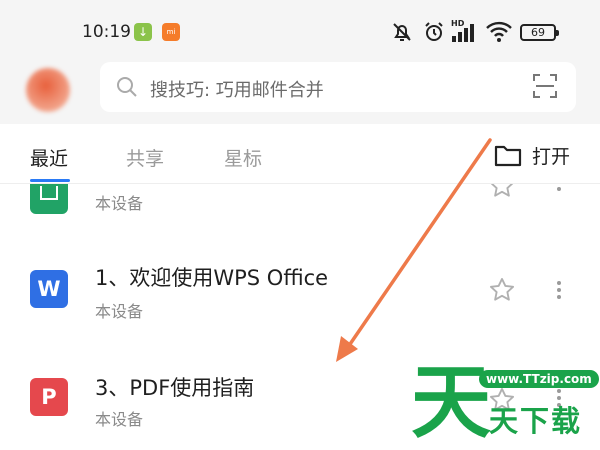  Describe the element at coordinates (300, 31) in the screenshot. I see `status-bar: 10:19 ↓ mi HD 69` at that location.